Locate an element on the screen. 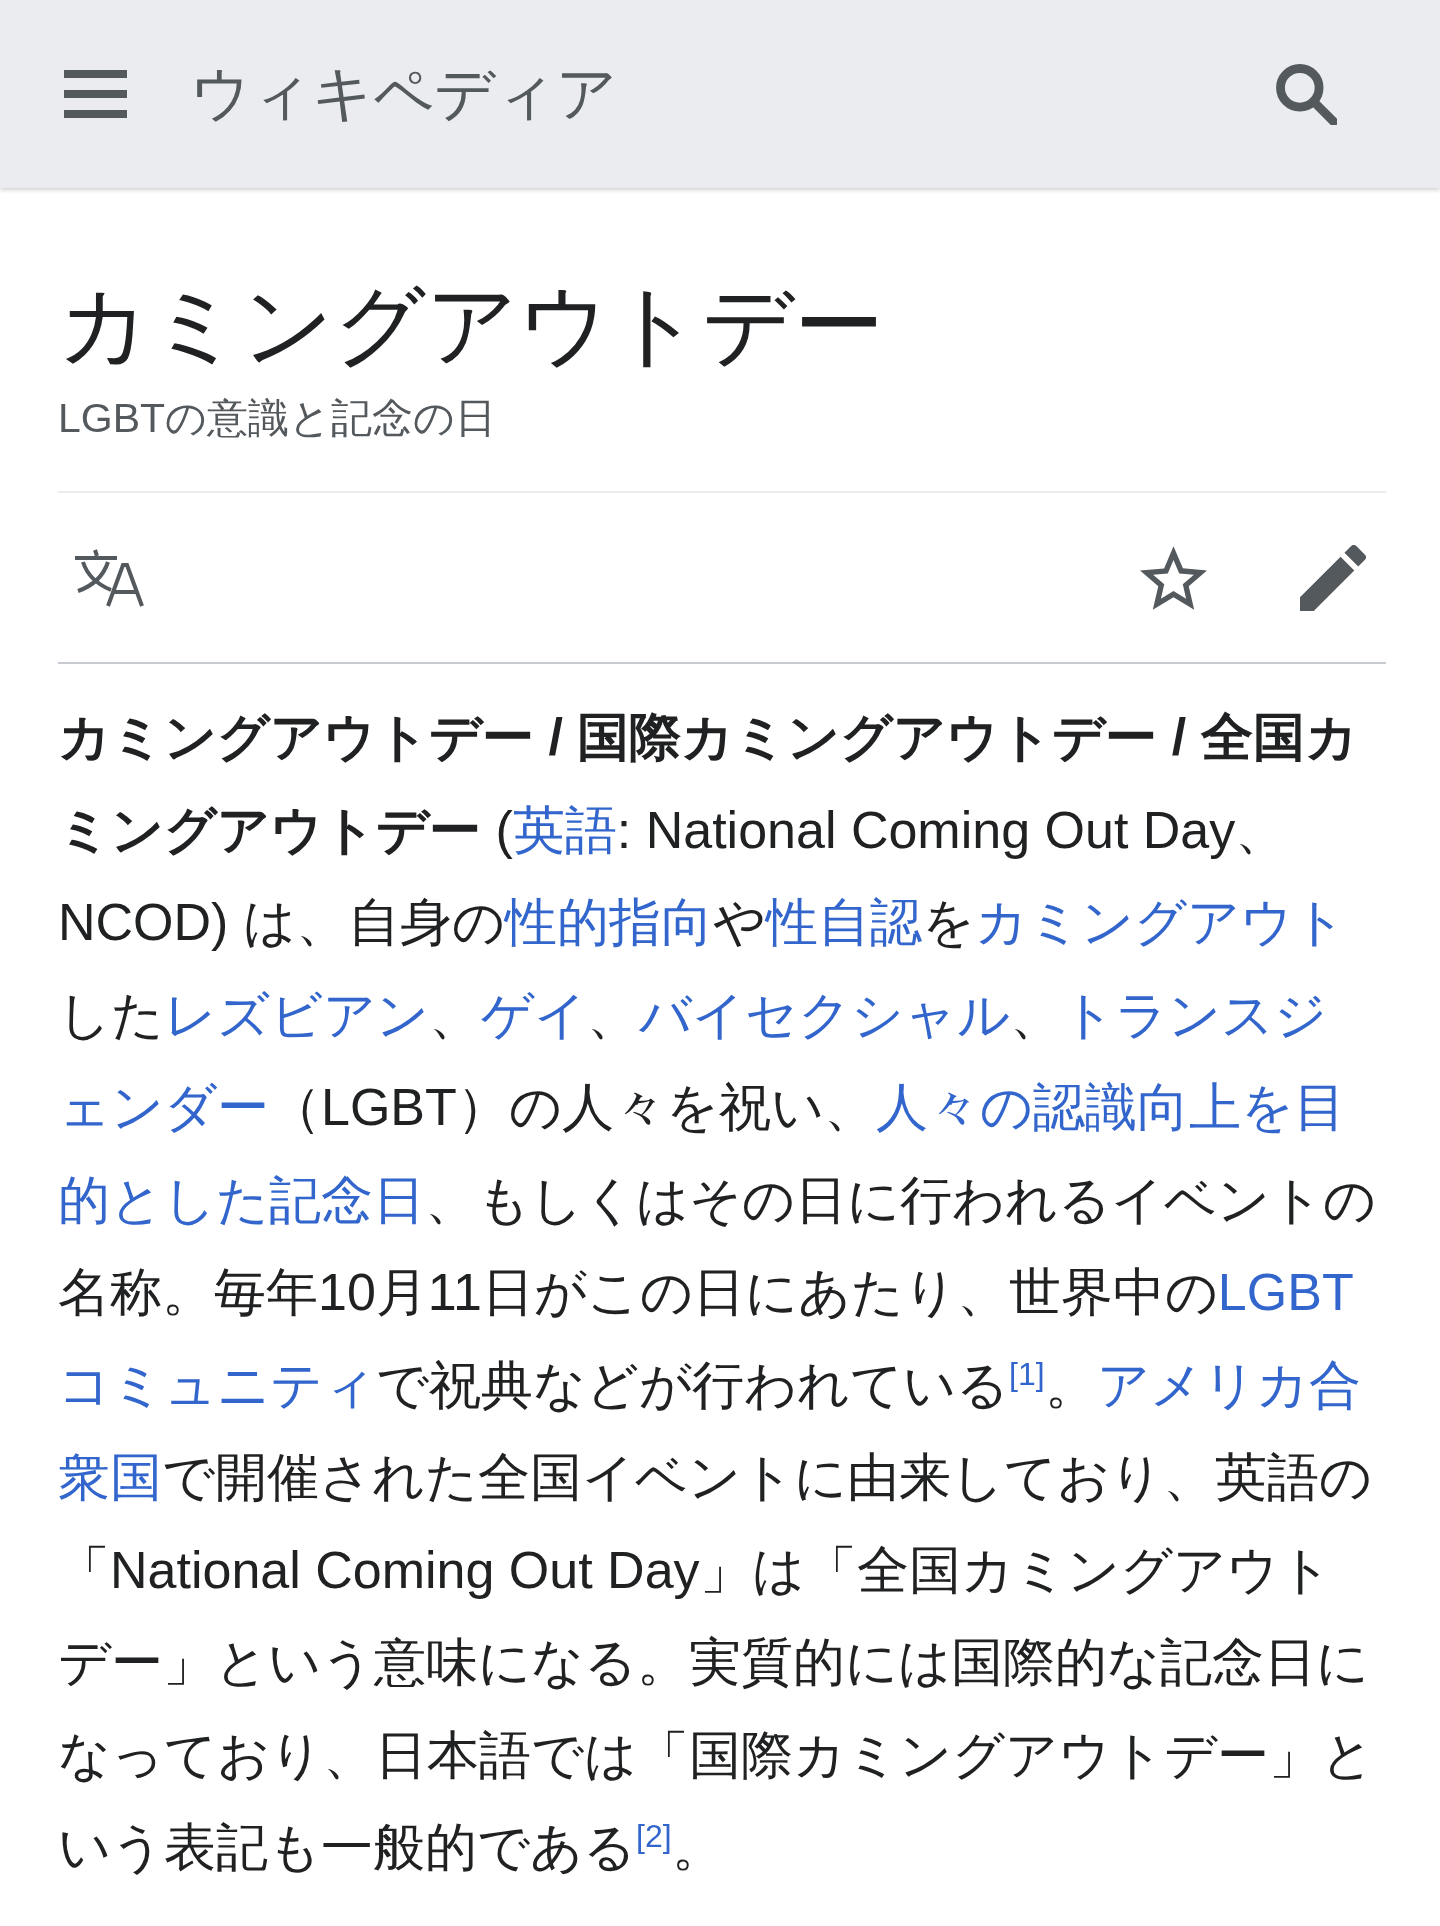 Image resolution: width=1440 pixels, height=1926 pixels. menu-icon is located at coordinates (95, 94).